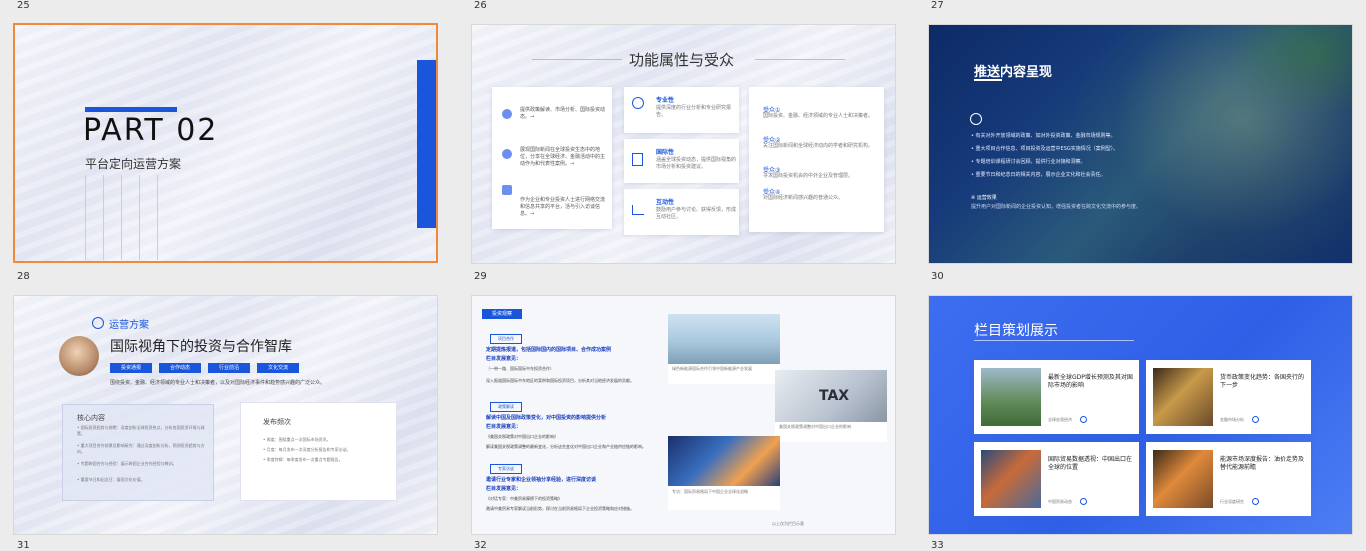  What do you see at coordinates (1183, 397) in the screenshot?
I see `coins-photo` at bounding box center [1183, 397].